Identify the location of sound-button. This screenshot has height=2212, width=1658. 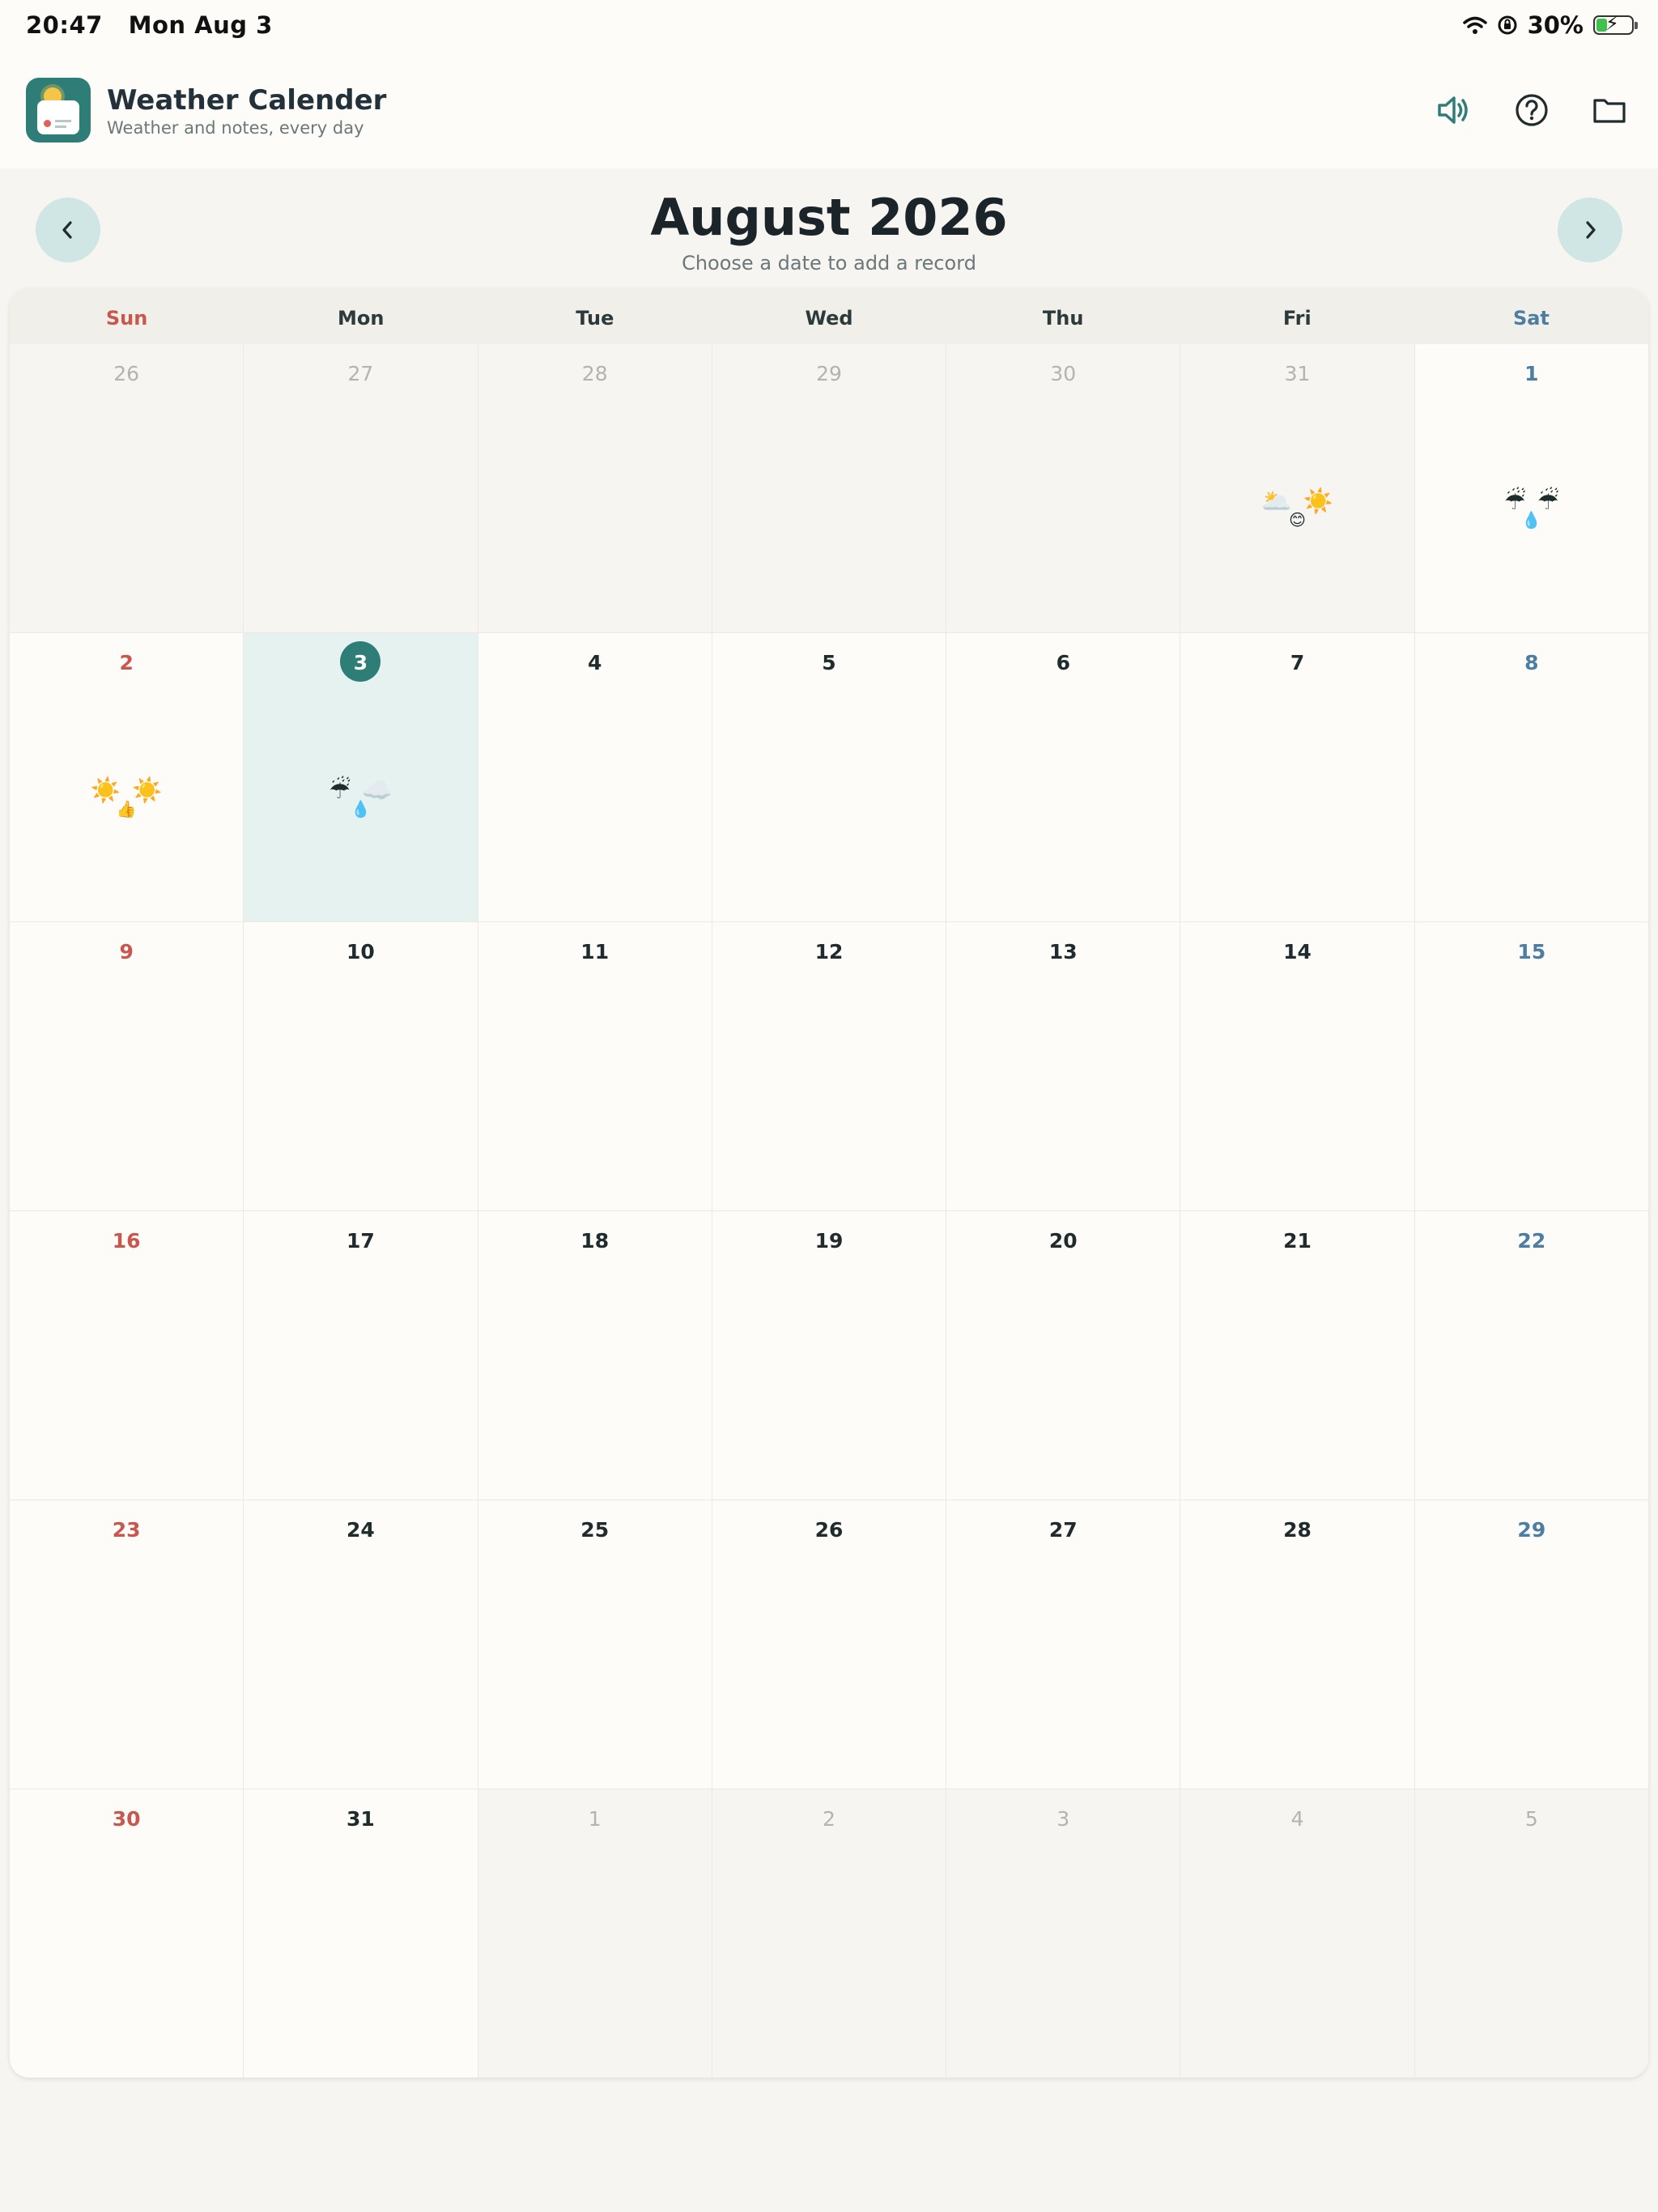
(1454, 110).